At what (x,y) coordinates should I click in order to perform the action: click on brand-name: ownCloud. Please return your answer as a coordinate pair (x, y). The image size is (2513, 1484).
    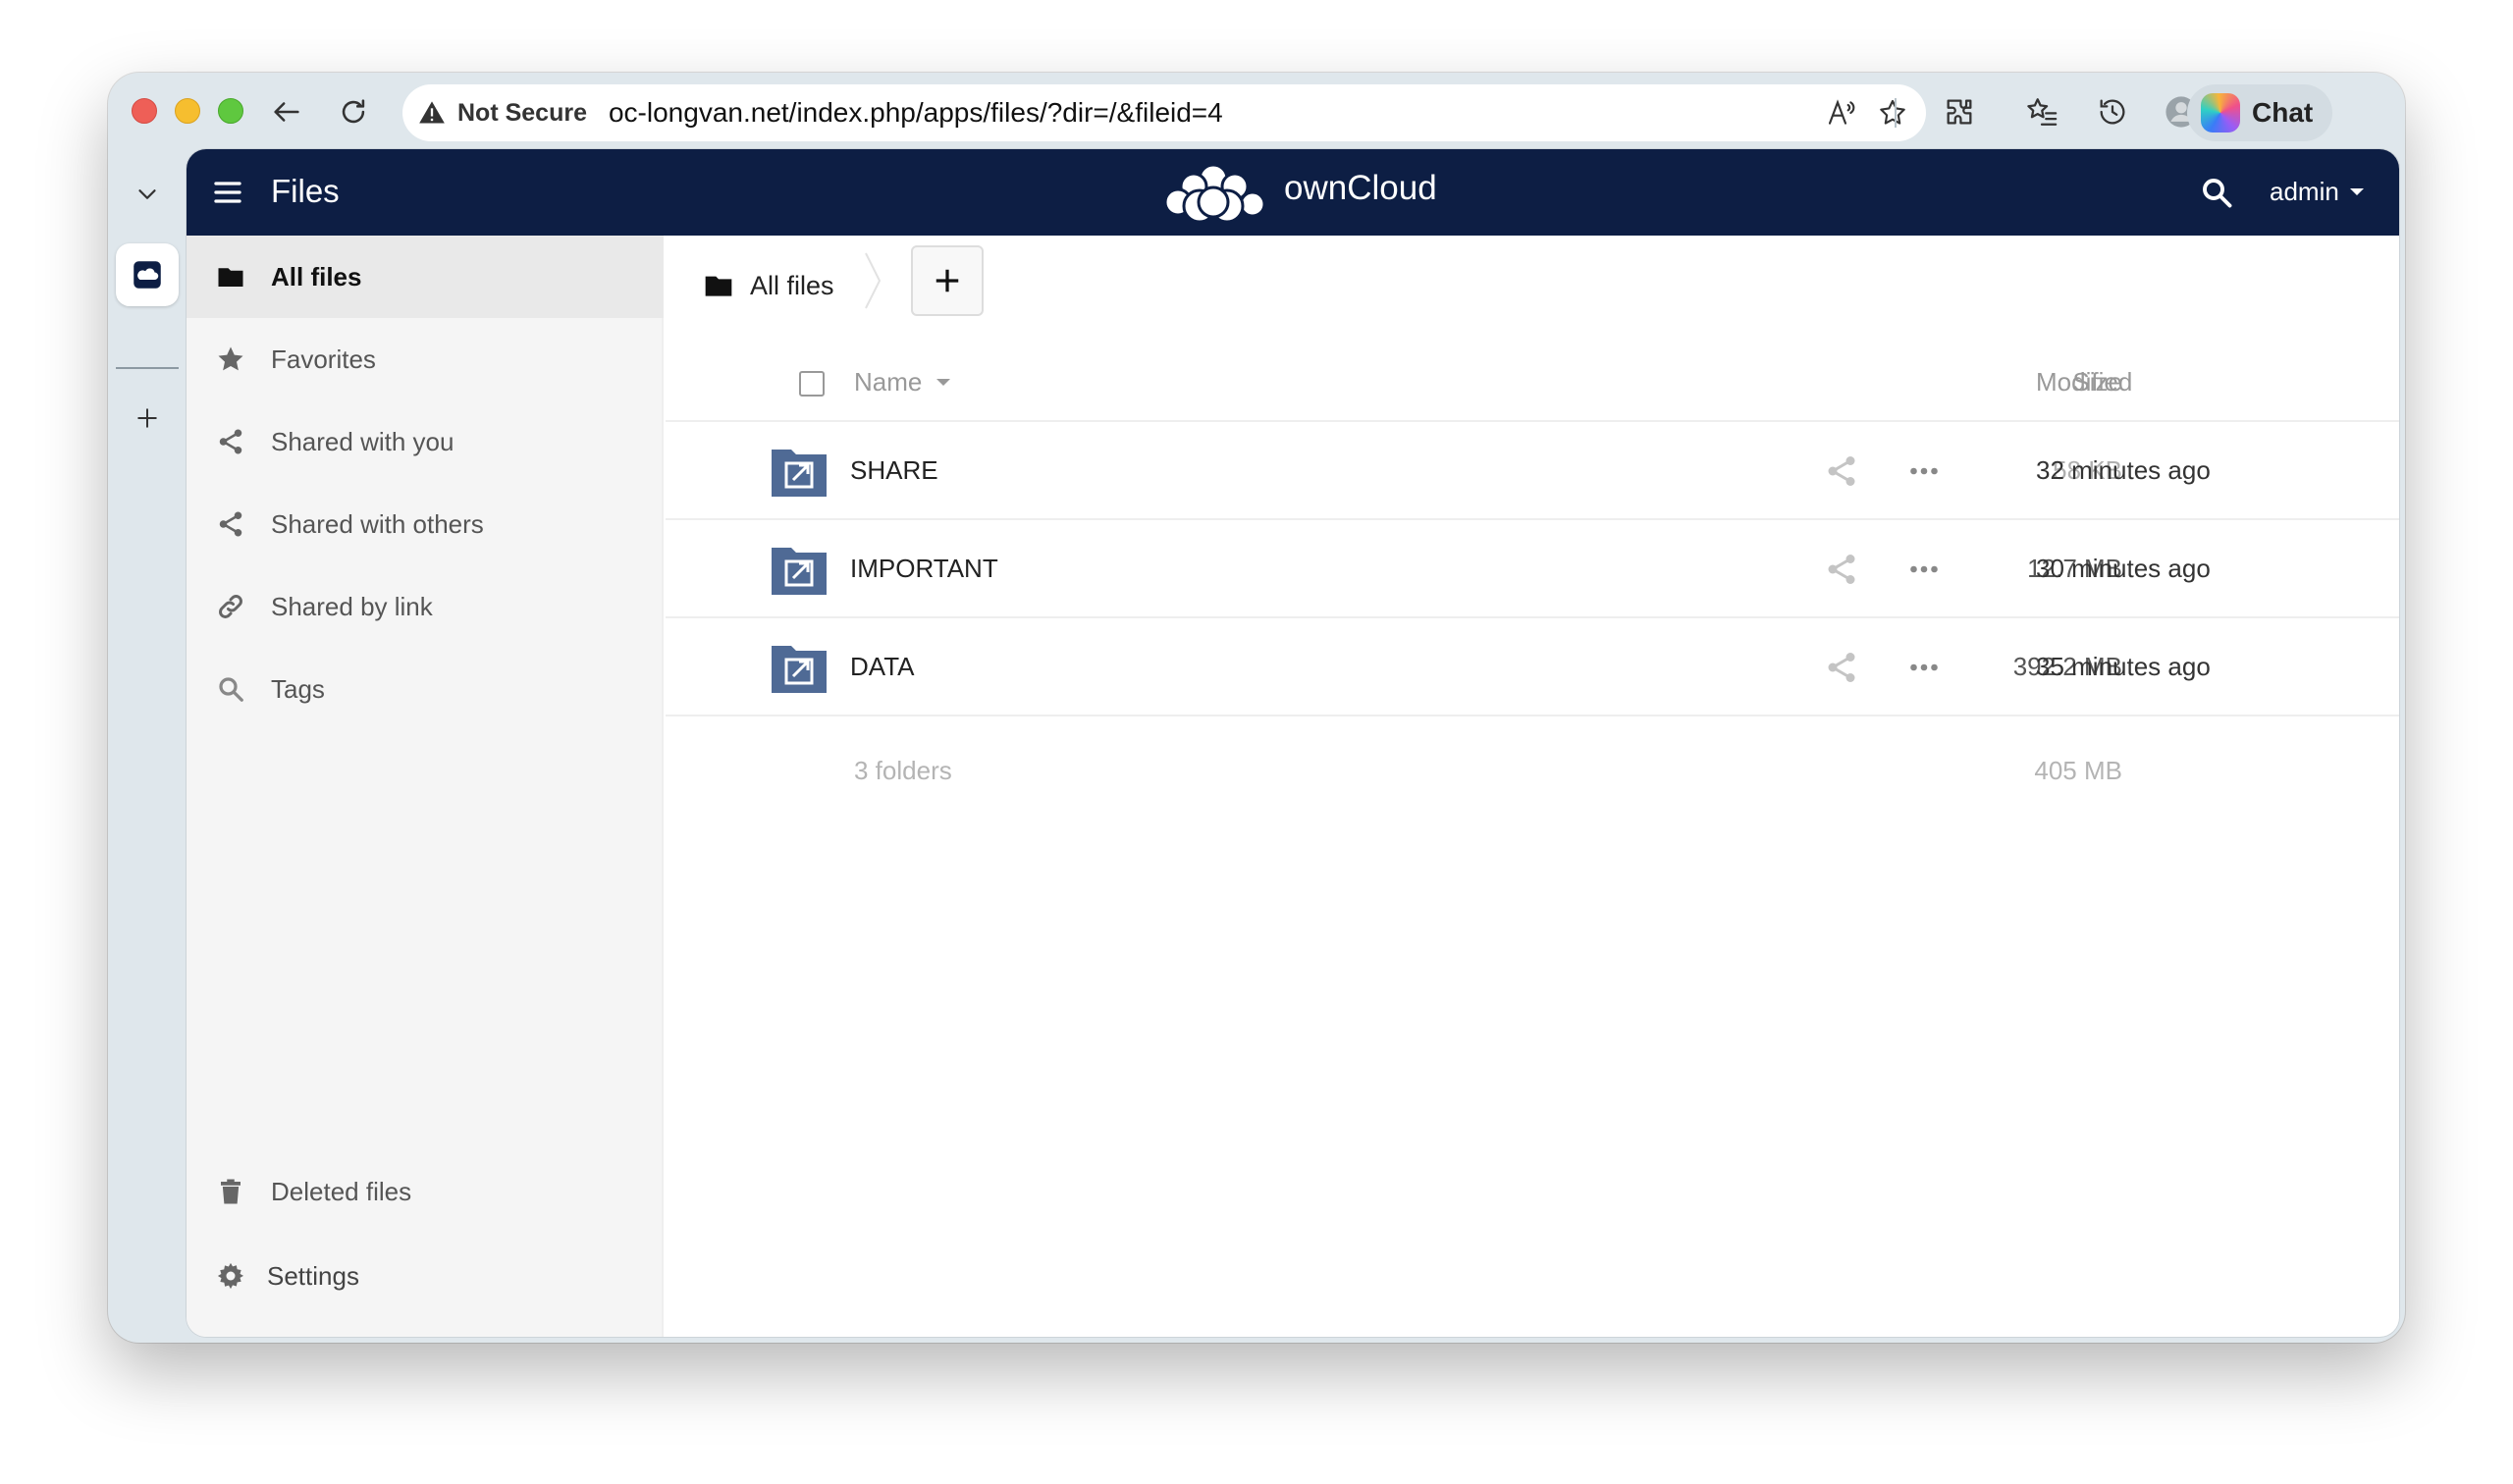
    Looking at the image, I should click on (1361, 188).